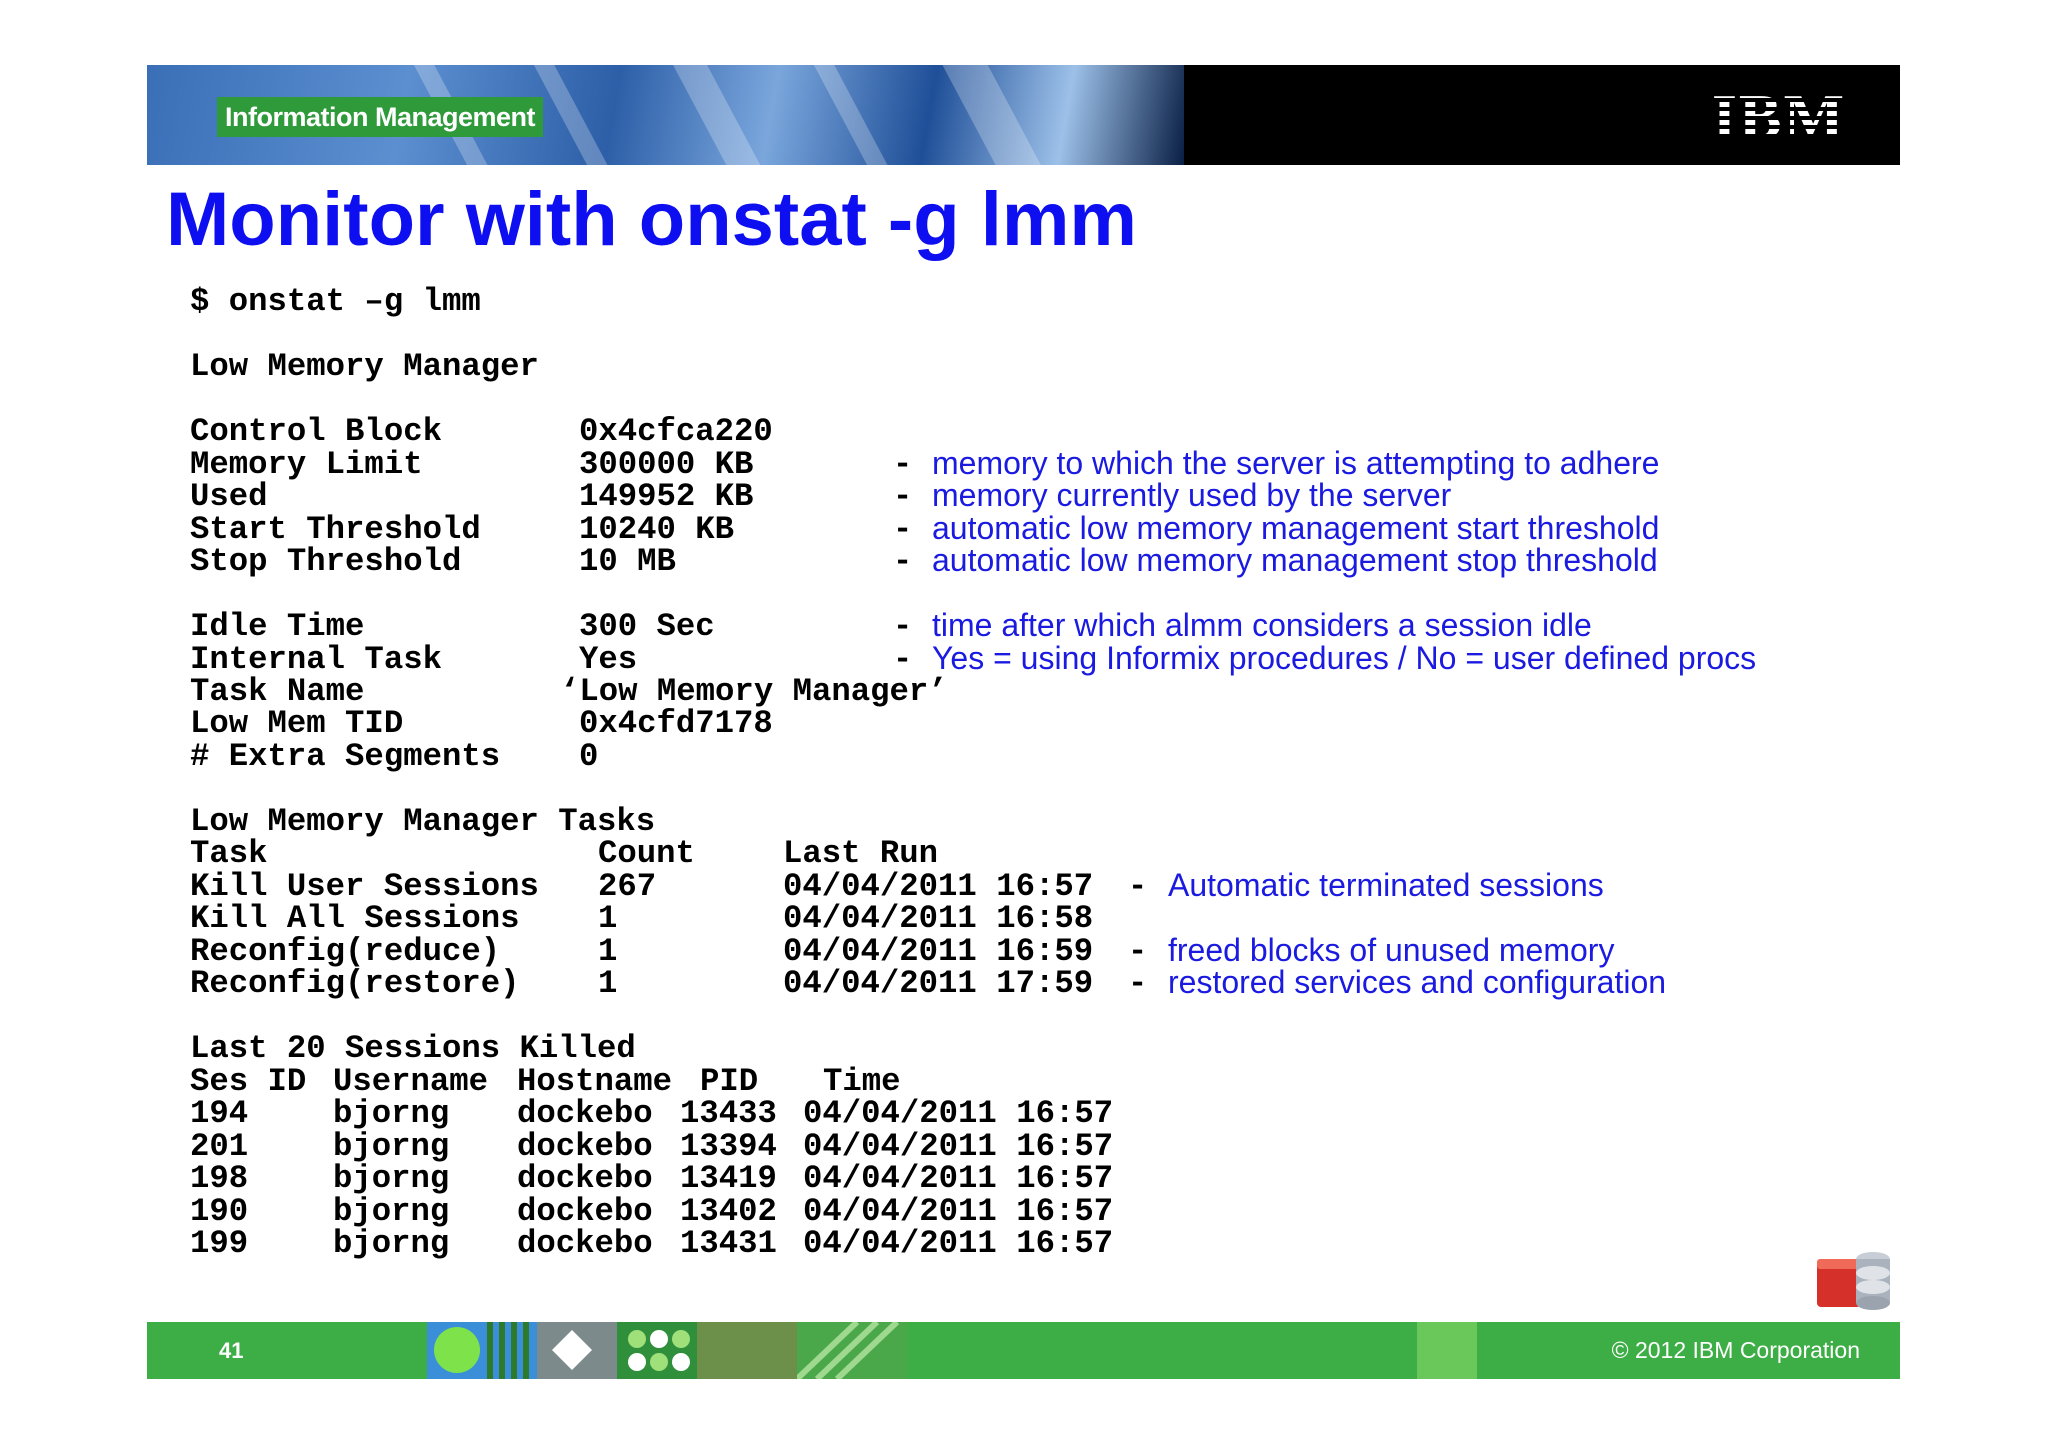 The width and height of the screenshot is (2048, 1447). What do you see at coordinates (728, 1211) in the screenshot?
I see `session-pid: 13402` at bounding box center [728, 1211].